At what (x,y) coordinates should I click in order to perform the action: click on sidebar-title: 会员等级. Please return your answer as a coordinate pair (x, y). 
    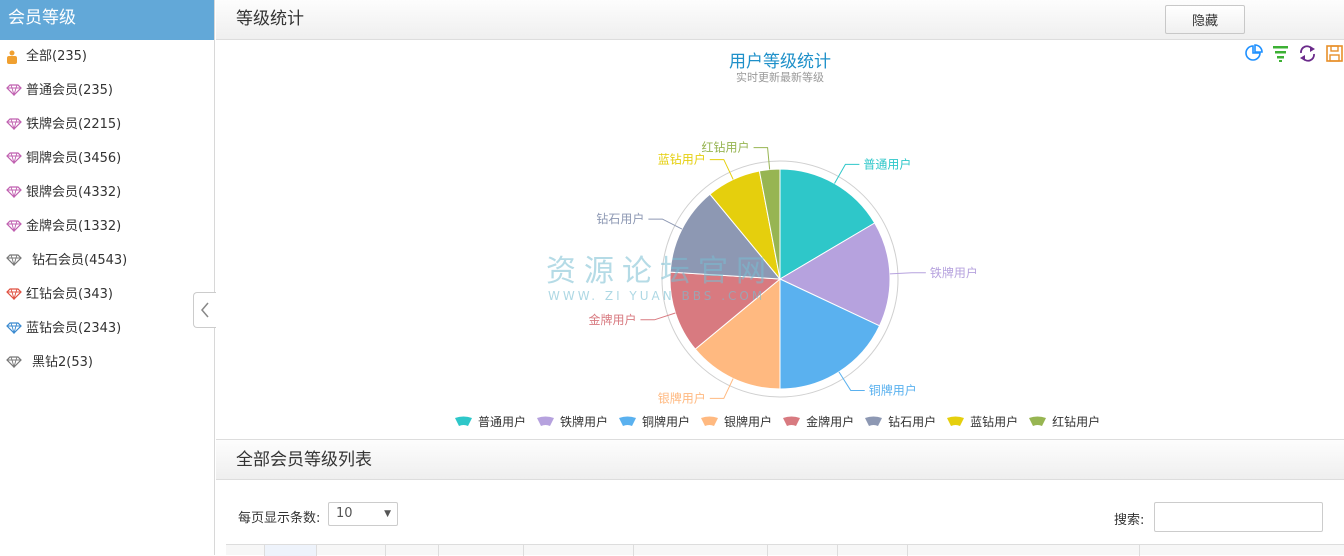
    Looking at the image, I should click on (107, 20).